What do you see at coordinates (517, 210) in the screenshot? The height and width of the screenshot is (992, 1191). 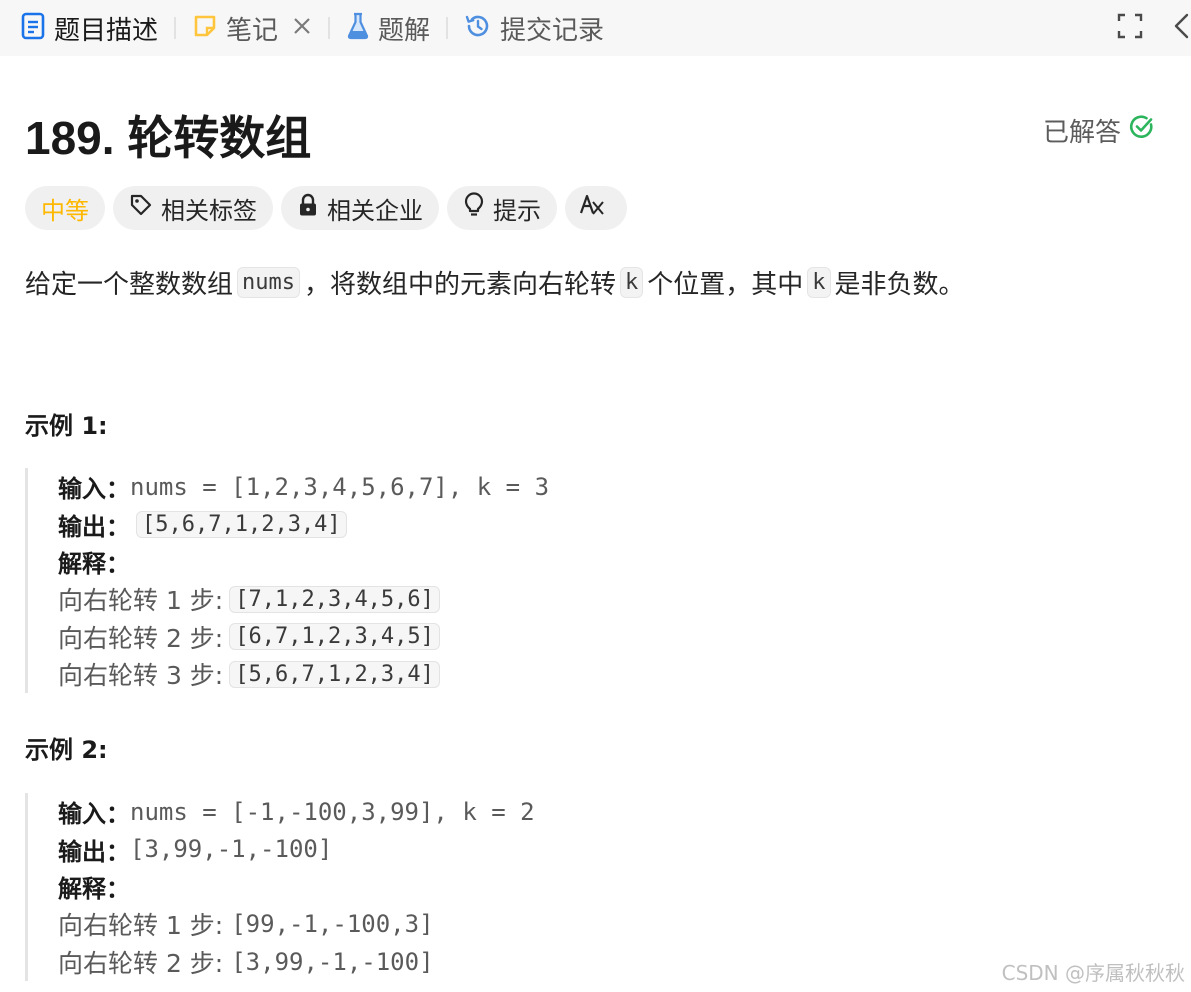 I see `hint-label: 提示` at bounding box center [517, 210].